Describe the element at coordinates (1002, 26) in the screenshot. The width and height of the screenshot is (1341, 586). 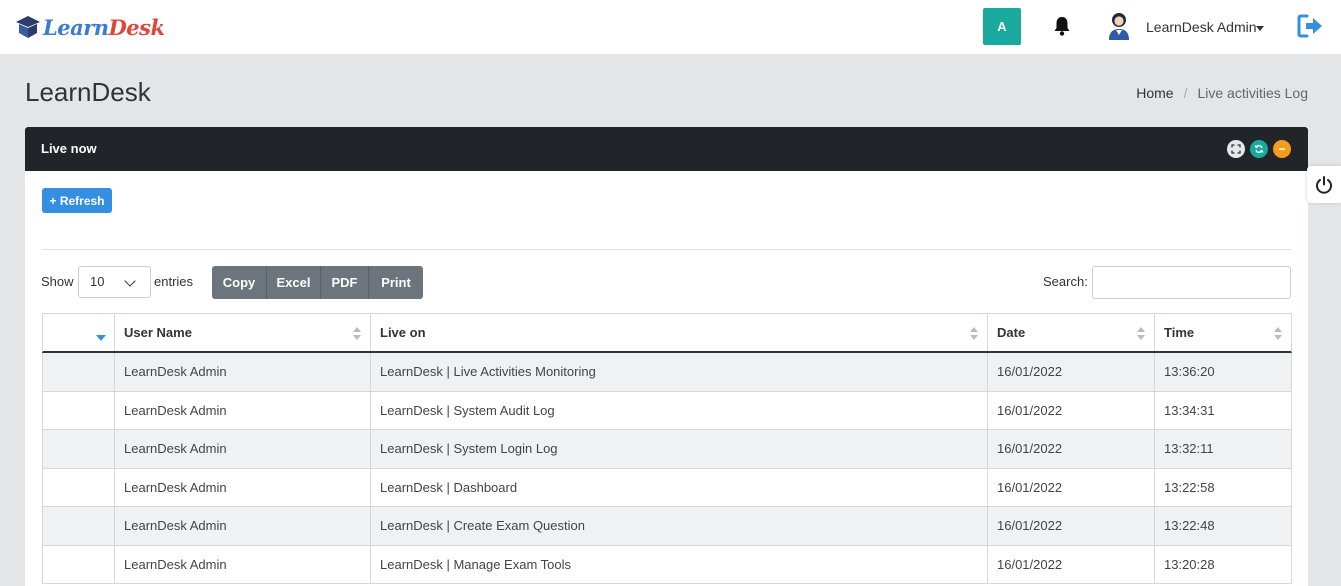
I see `user-initial-button: A` at that location.